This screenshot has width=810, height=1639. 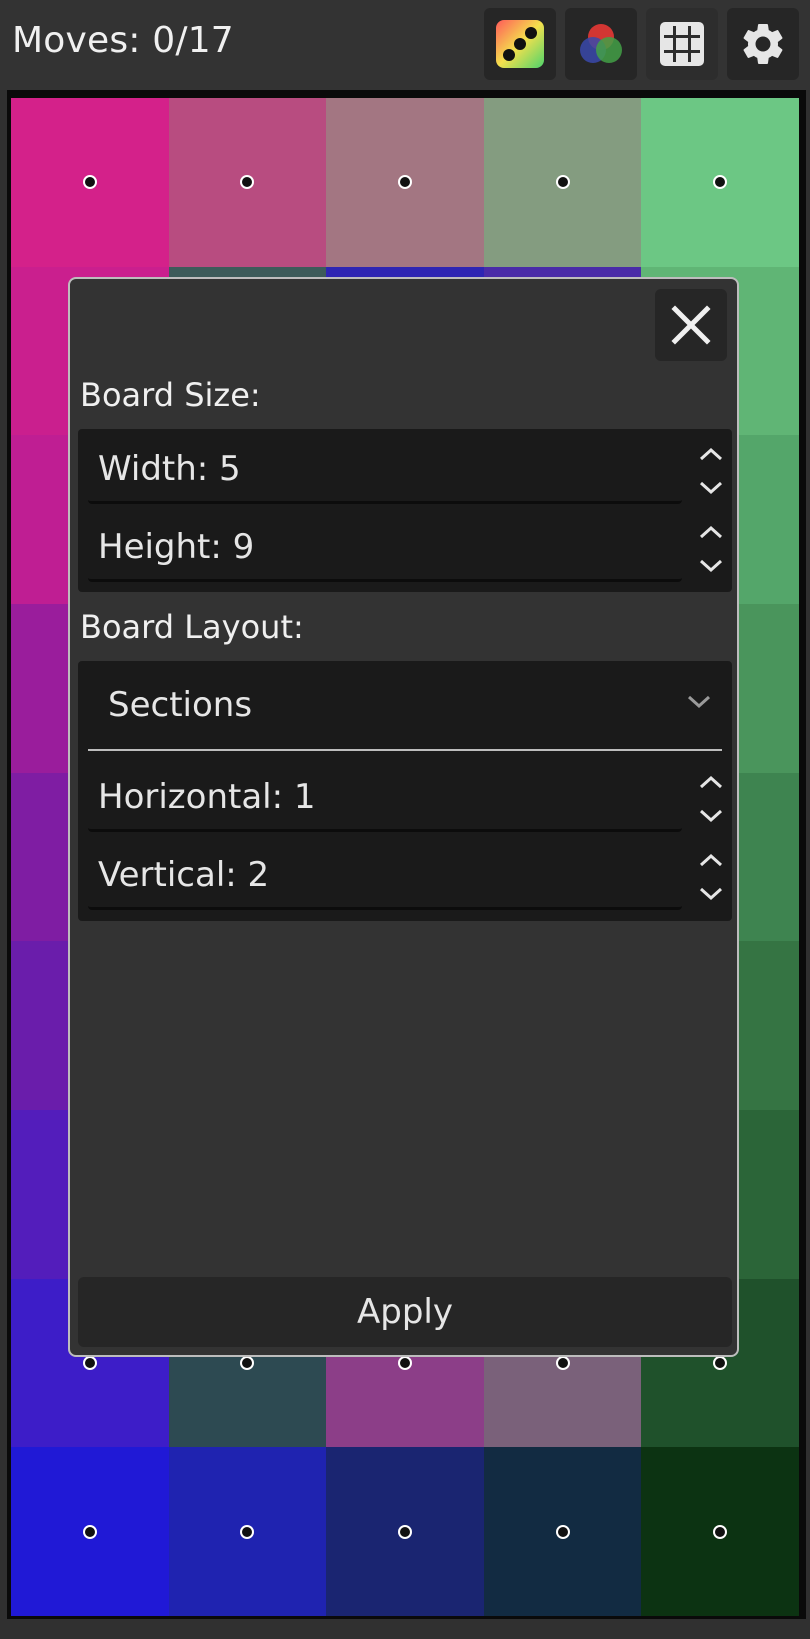 What do you see at coordinates (405, 467) in the screenshot?
I see `width-spinner: Width: 5` at bounding box center [405, 467].